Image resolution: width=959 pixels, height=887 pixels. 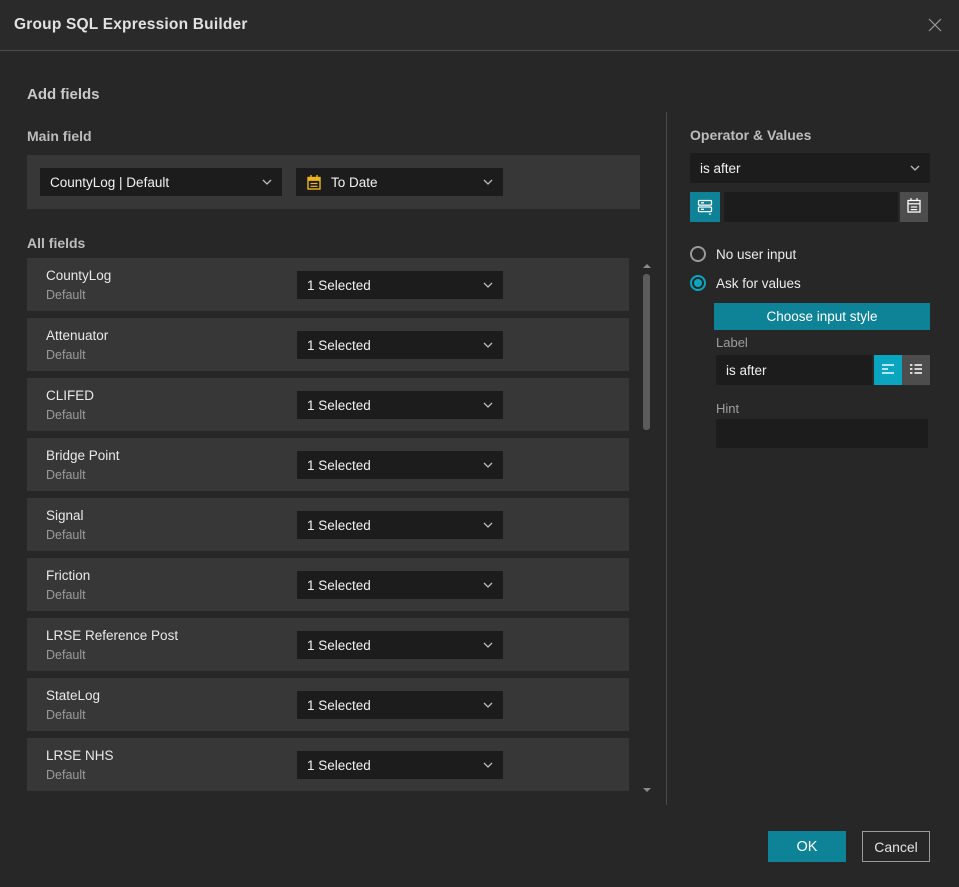 I want to click on field-row: Friction Default 1 Selected, so click(x=328, y=584).